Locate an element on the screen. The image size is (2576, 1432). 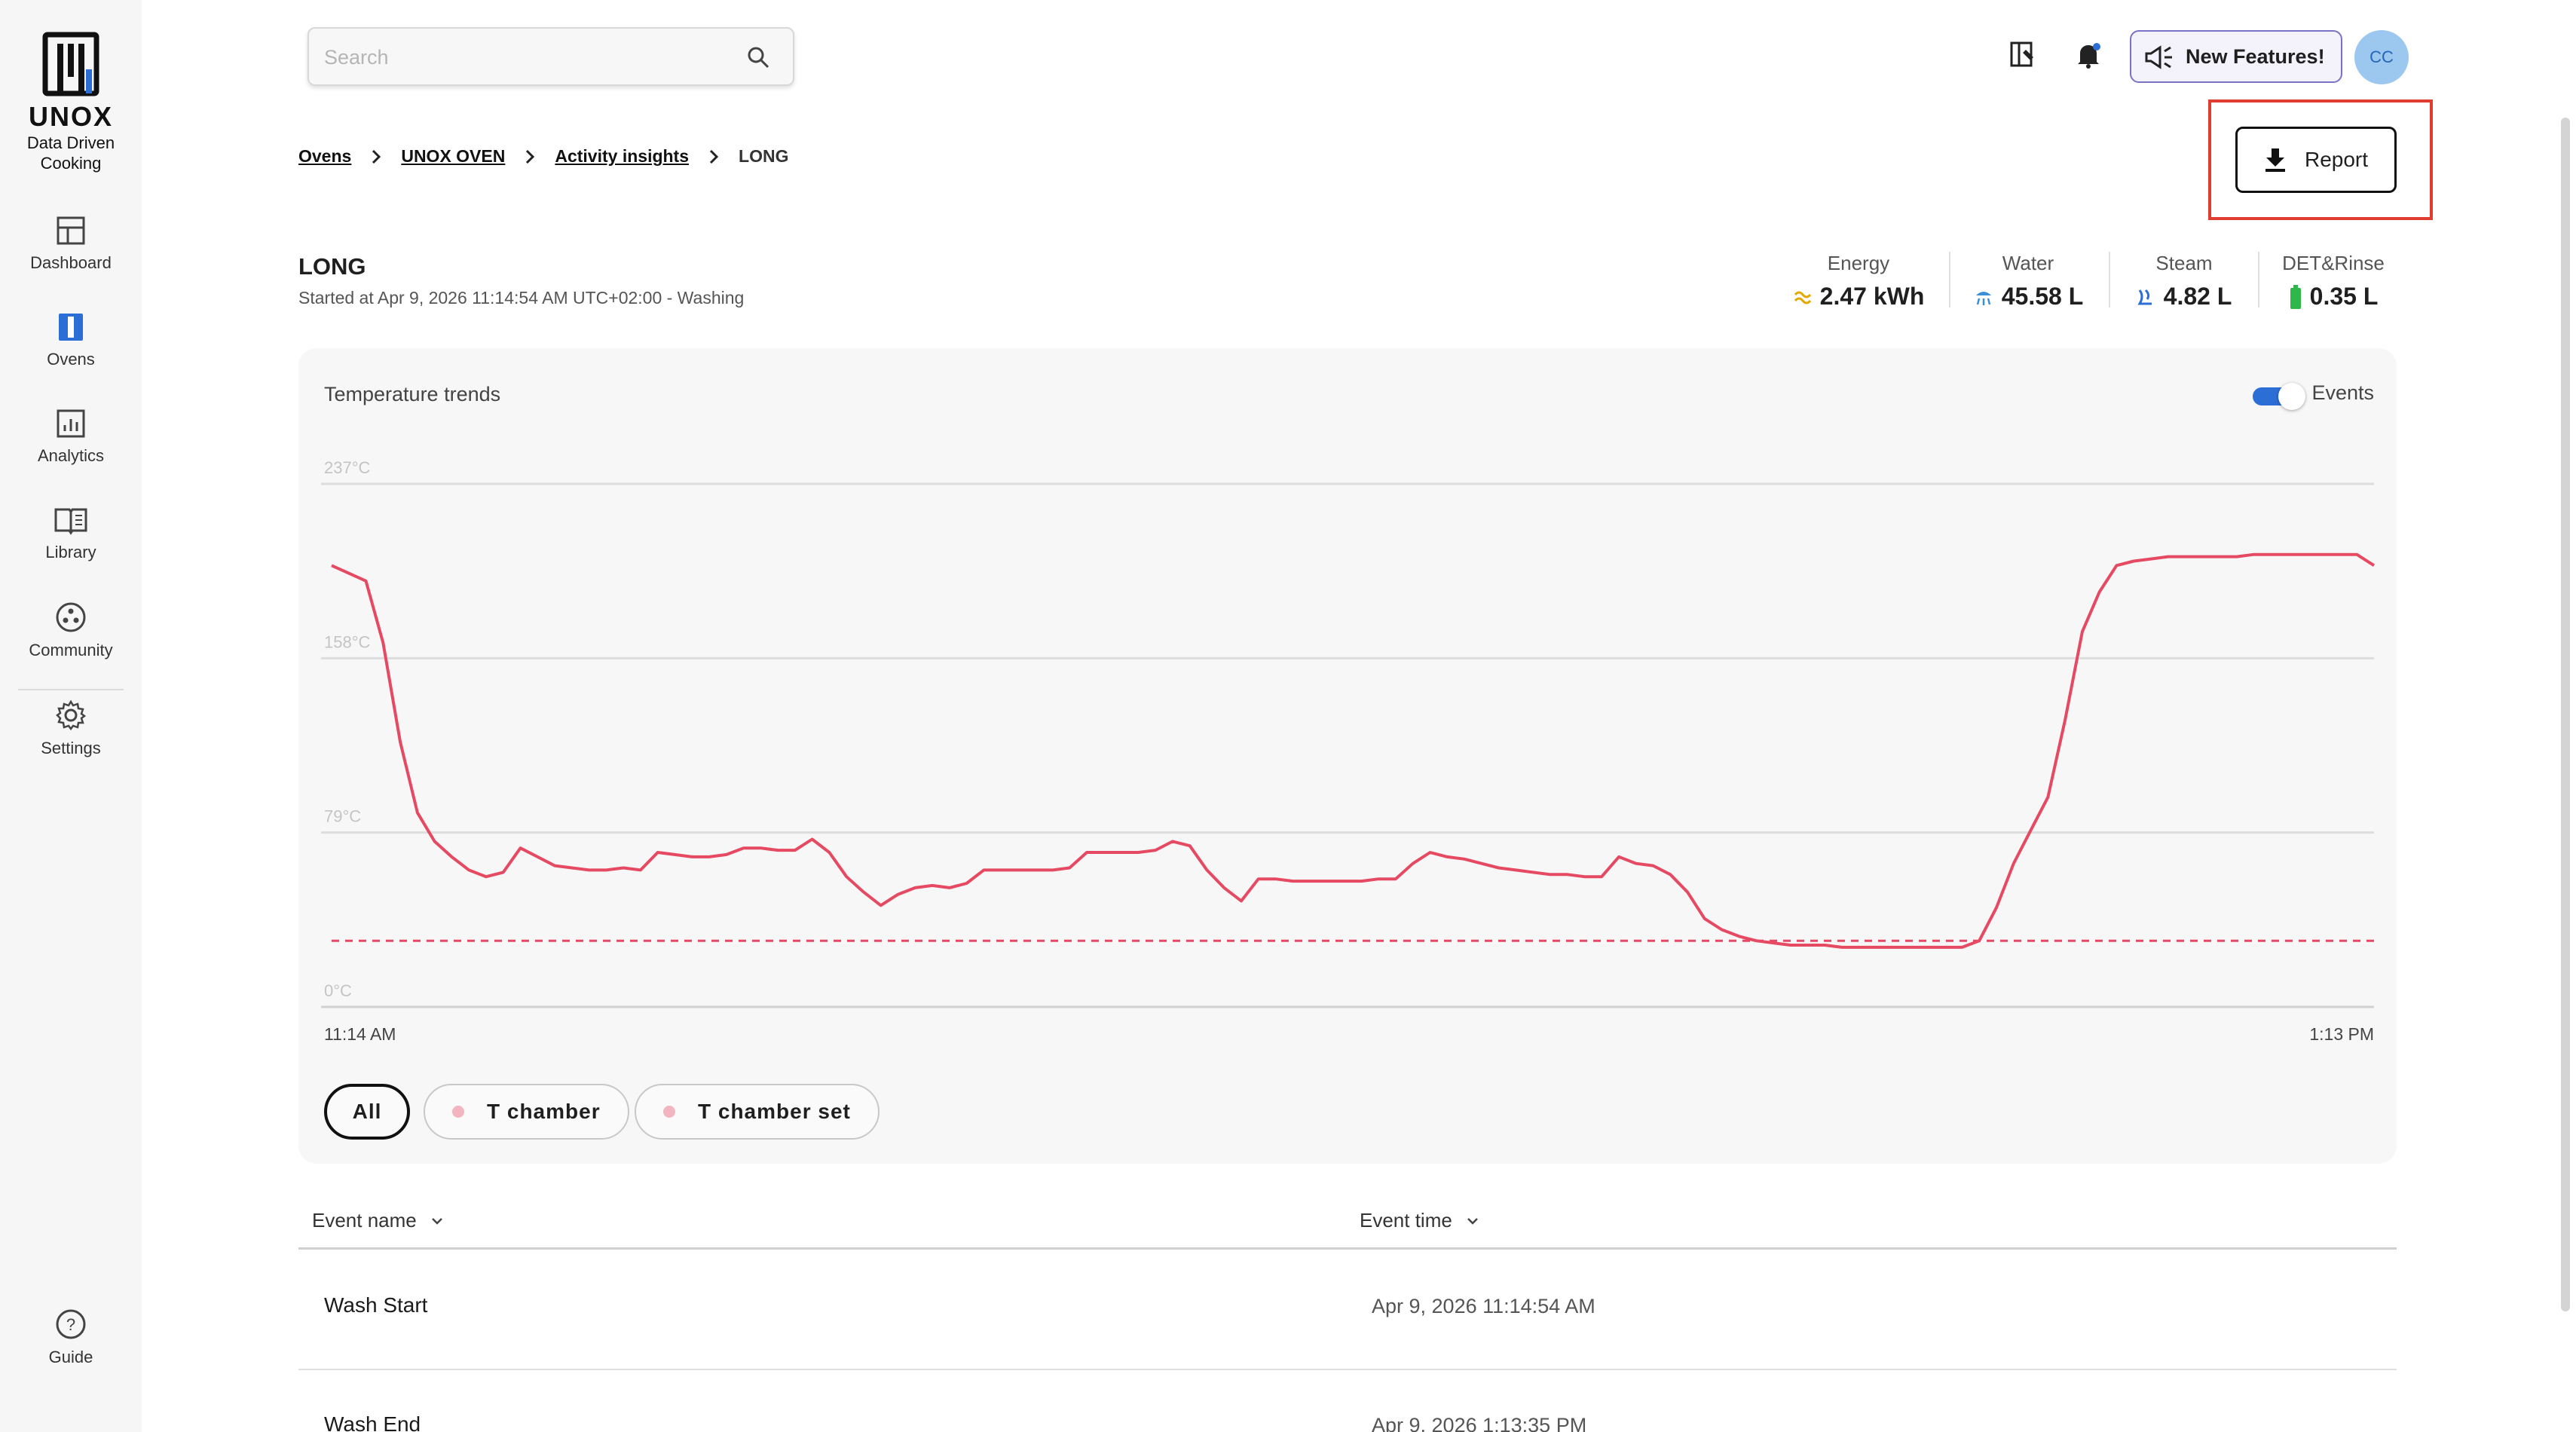
stat-value: 4.82 L is located at coordinates (2197, 296).